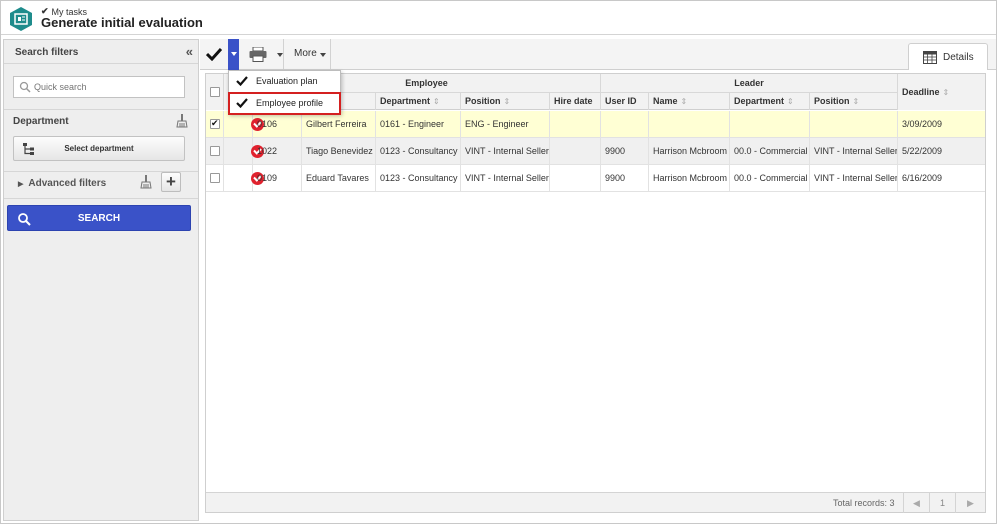 The width and height of the screenshot is (997, 524). Describe the element at coordinates (689, 101) in the screenshot. I see `column-header-leader-name: Name ⇕` at that location.